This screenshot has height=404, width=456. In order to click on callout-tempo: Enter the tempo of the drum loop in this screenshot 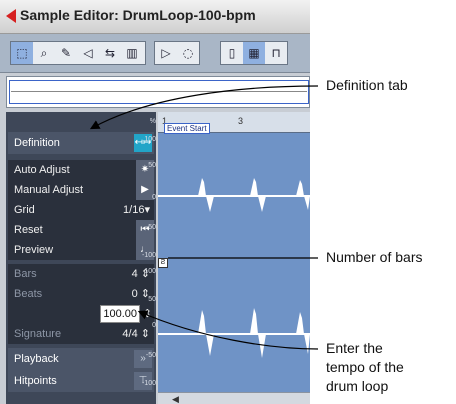, I will do `click(365, 367)`.